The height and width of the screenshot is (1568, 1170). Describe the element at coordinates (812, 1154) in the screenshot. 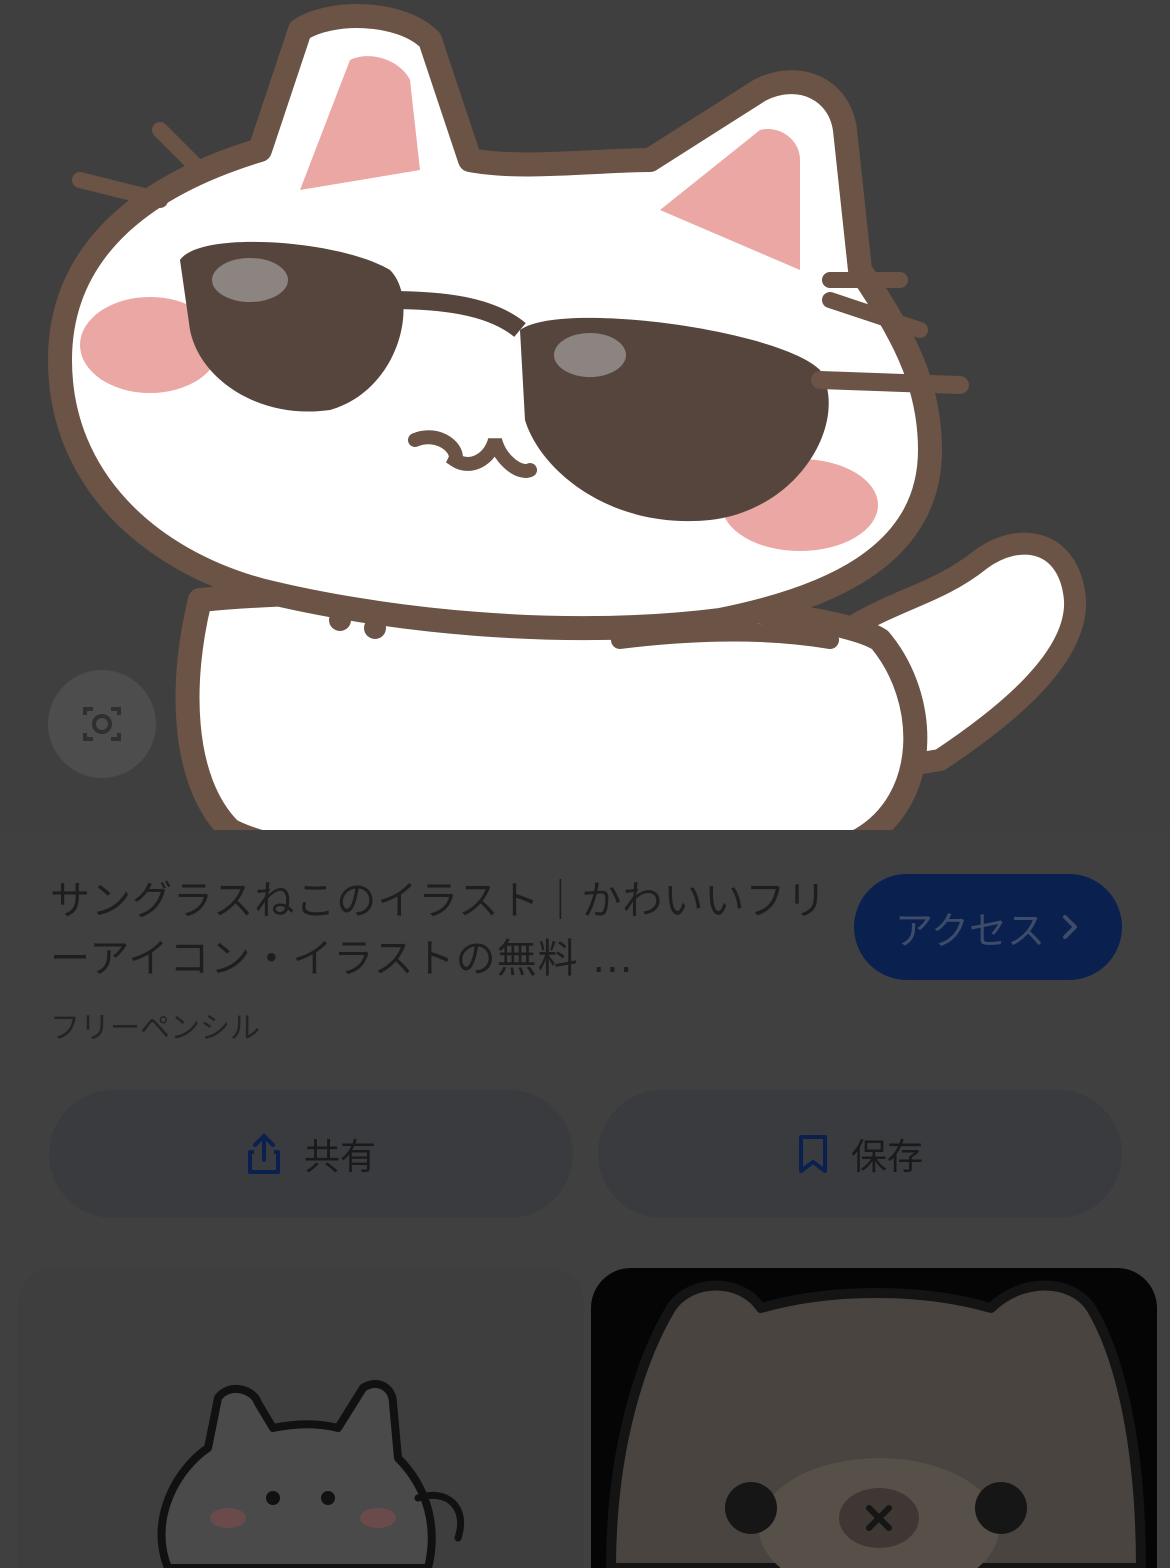

I see `bookmark-icon` at that location.